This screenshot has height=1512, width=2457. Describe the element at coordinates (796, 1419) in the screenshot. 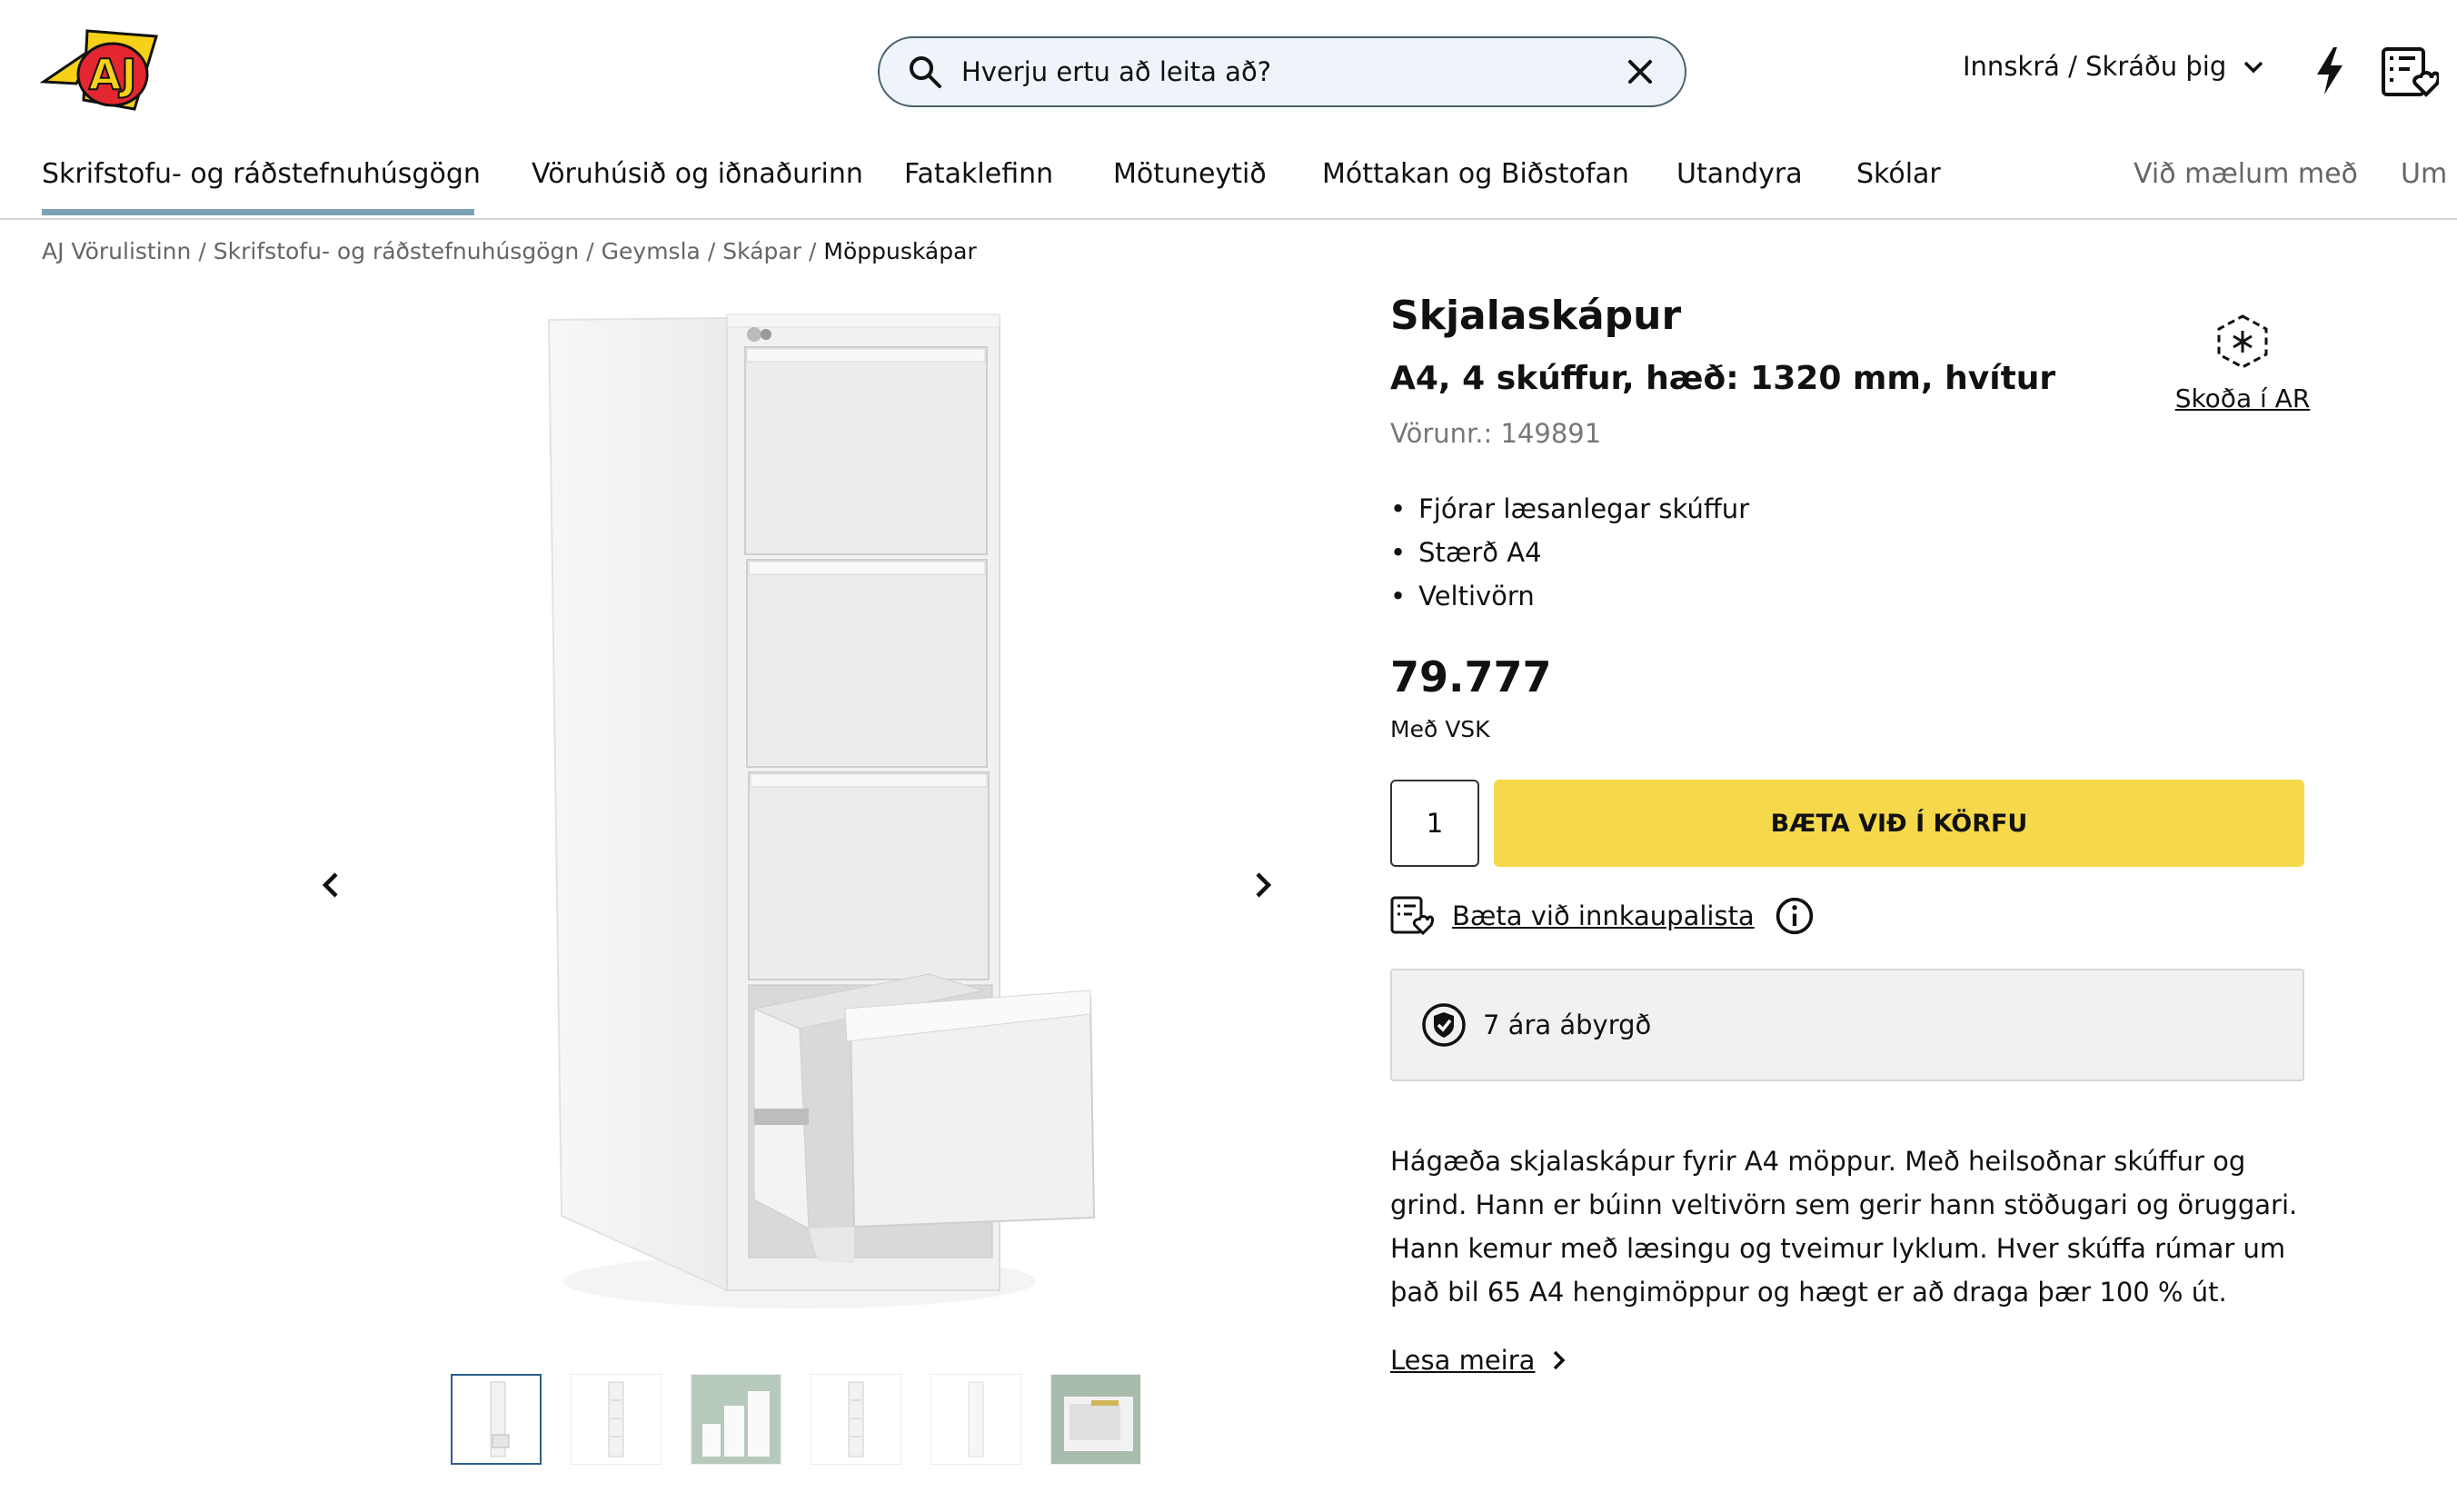

I see `thumbnail-strip` at that location.